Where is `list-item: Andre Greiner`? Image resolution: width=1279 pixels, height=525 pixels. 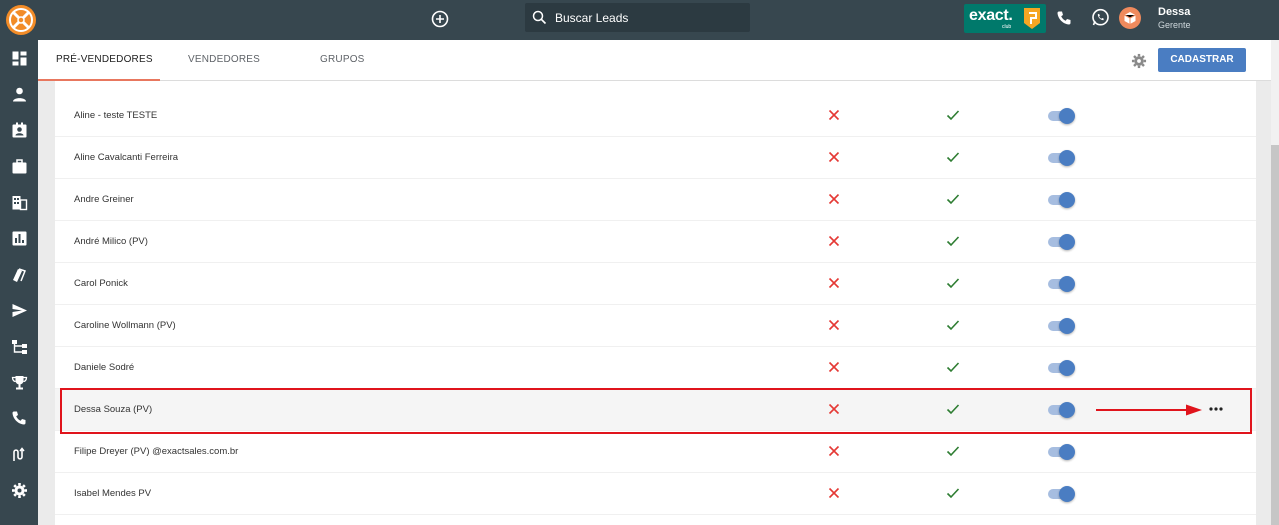
list-item: Andre Greiner is located at coordinates (655, 200).